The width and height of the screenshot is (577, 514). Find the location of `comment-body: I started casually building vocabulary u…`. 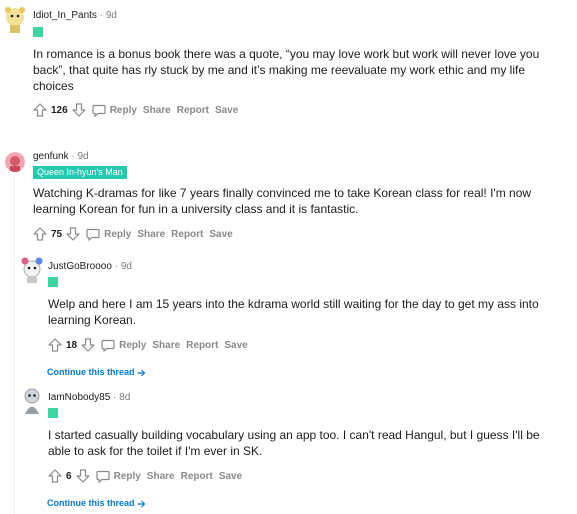

comment-body: I started casually building vocabulary u… is located at coordinates (294, 443).